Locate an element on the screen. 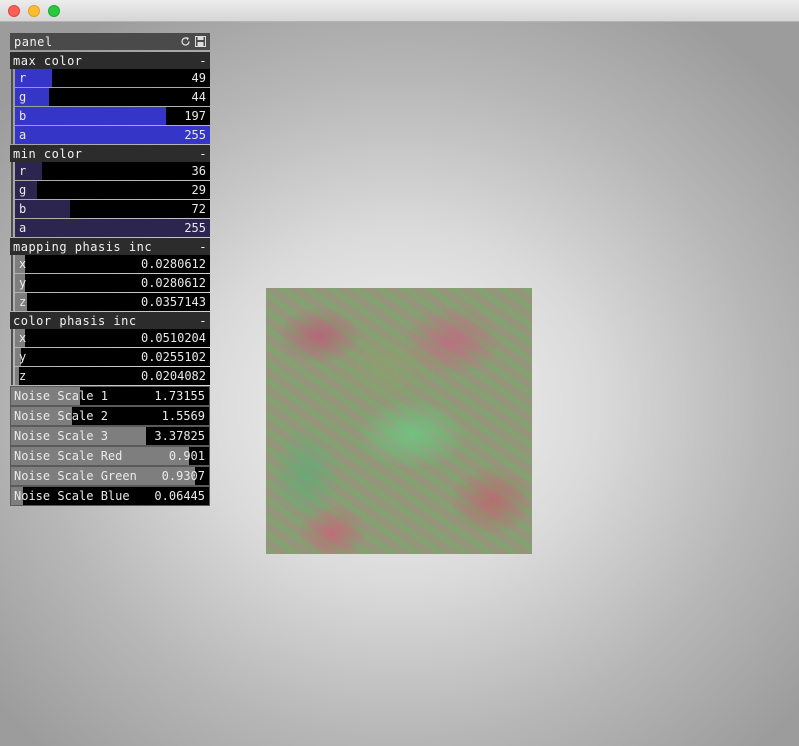 The height and width of the screenshot is (746, 799). slider-label: Noise Scale 3 is located at coordinates (61, 436).